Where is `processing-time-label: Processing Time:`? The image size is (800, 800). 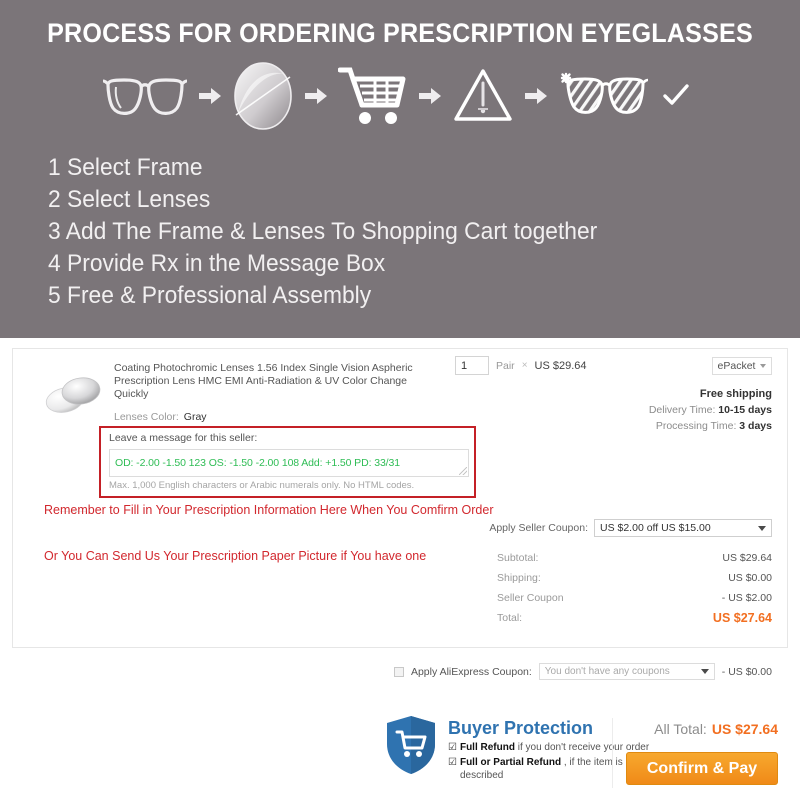
processing-time-label: Processing Time: is located at coordinates (696, 426).